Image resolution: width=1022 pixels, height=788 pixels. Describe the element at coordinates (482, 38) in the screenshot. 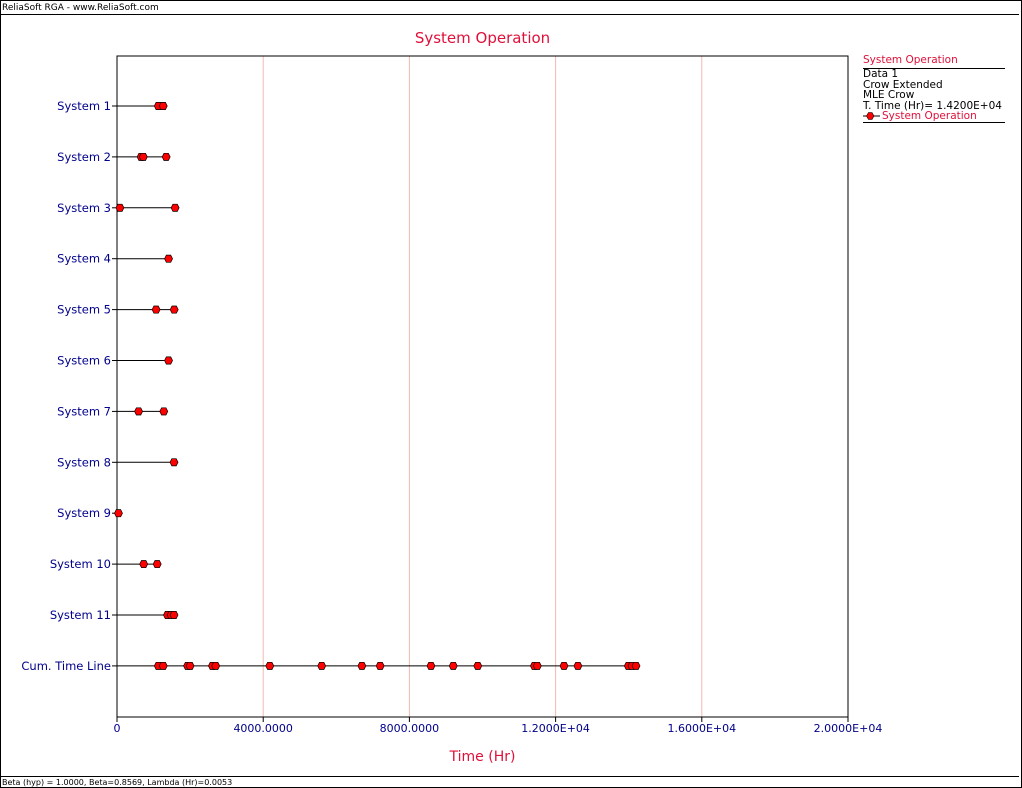

I see `chart-title: System Operation` at that location.